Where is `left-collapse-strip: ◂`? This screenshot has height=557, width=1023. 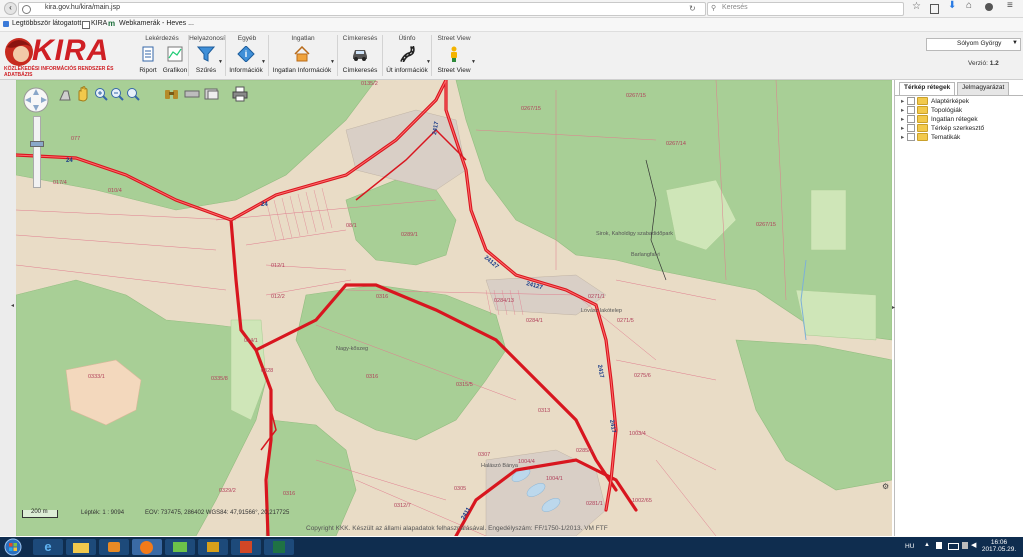 left-collapse-strip: ◂ is located at coordinates (8, 308).